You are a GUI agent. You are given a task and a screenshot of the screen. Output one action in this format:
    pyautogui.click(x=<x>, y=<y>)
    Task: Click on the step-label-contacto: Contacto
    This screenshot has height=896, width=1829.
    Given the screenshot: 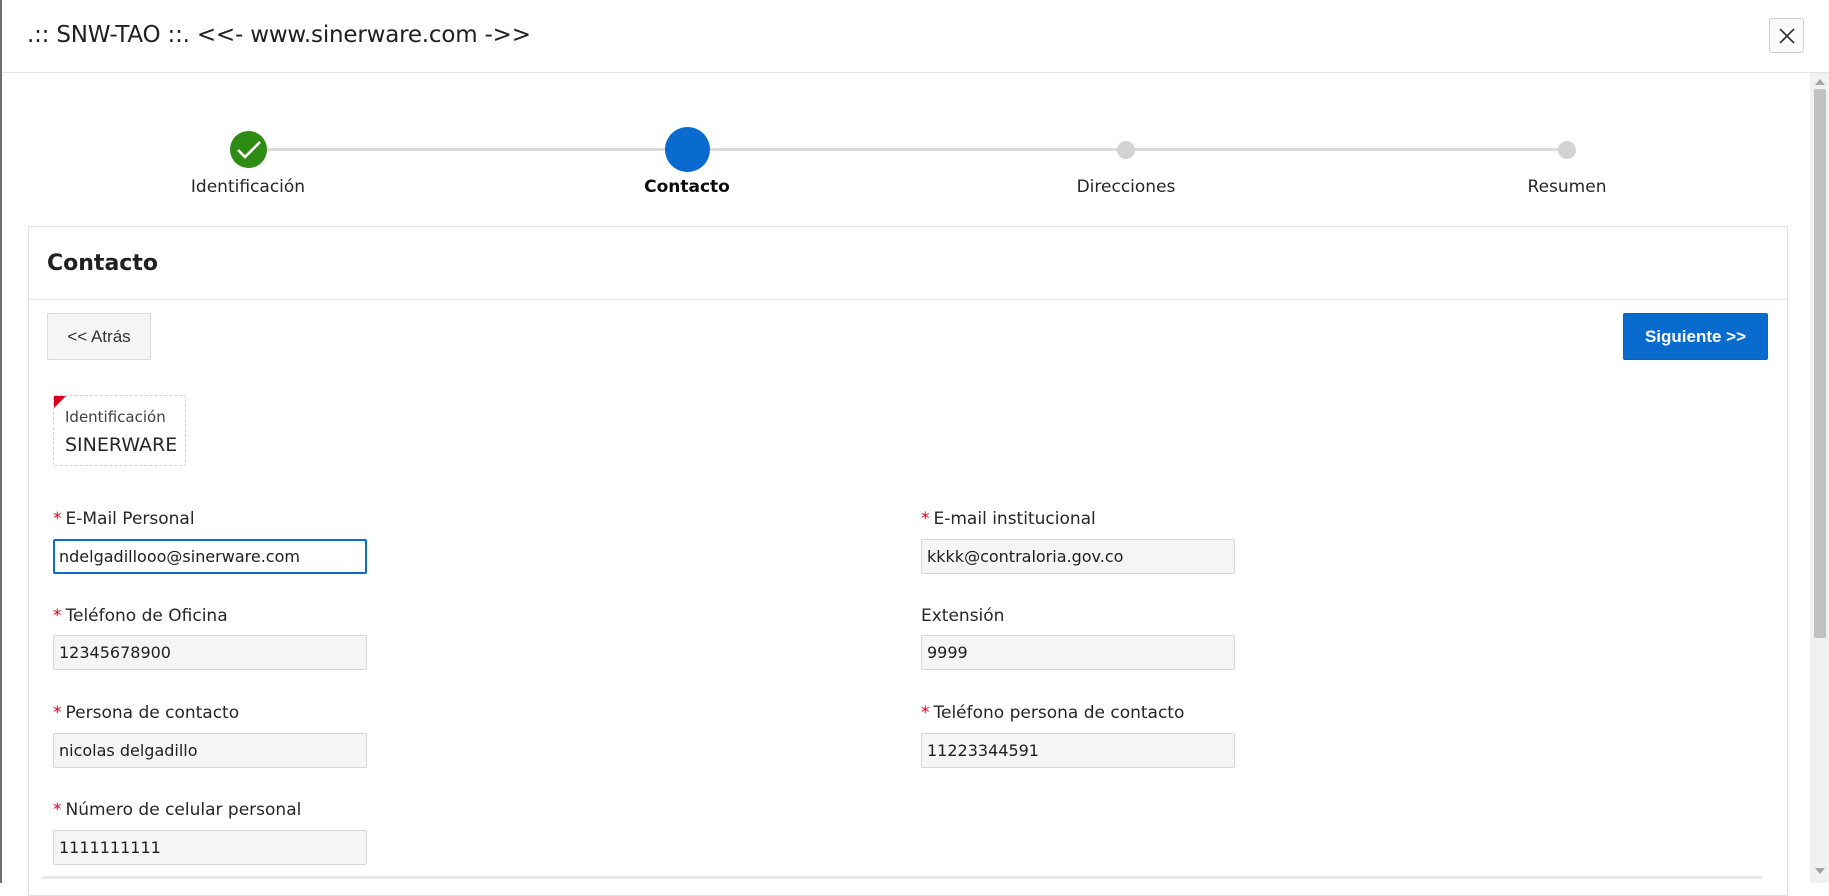 What is the action you would take?
    pyautogui.click(x=687, y=187)
    